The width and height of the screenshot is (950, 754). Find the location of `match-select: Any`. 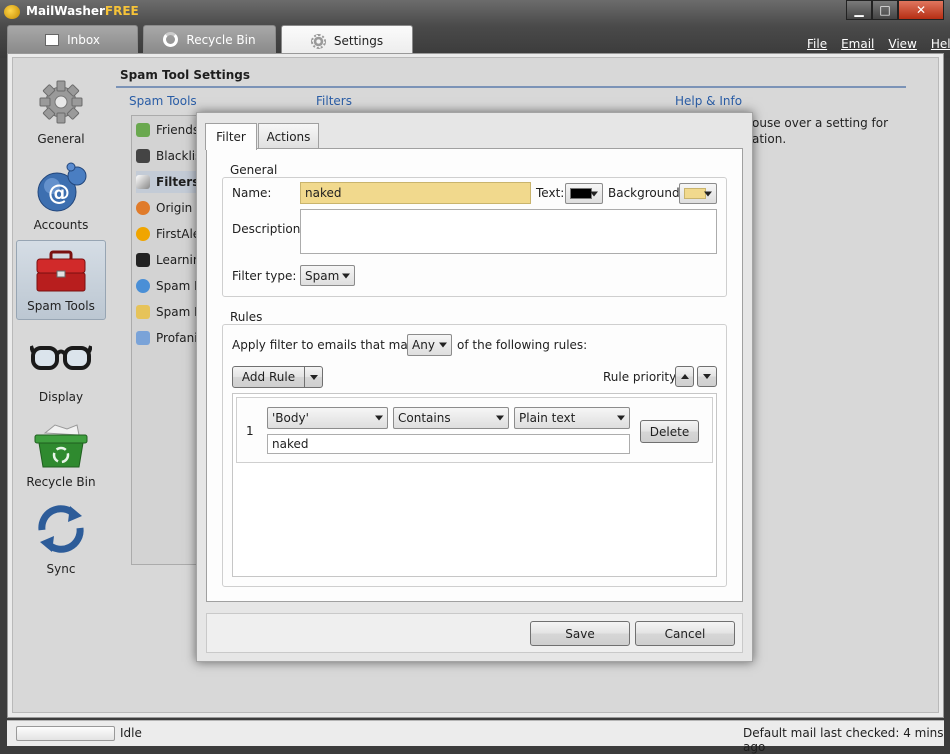

match-select: Any is located at coordinates (429, 345).